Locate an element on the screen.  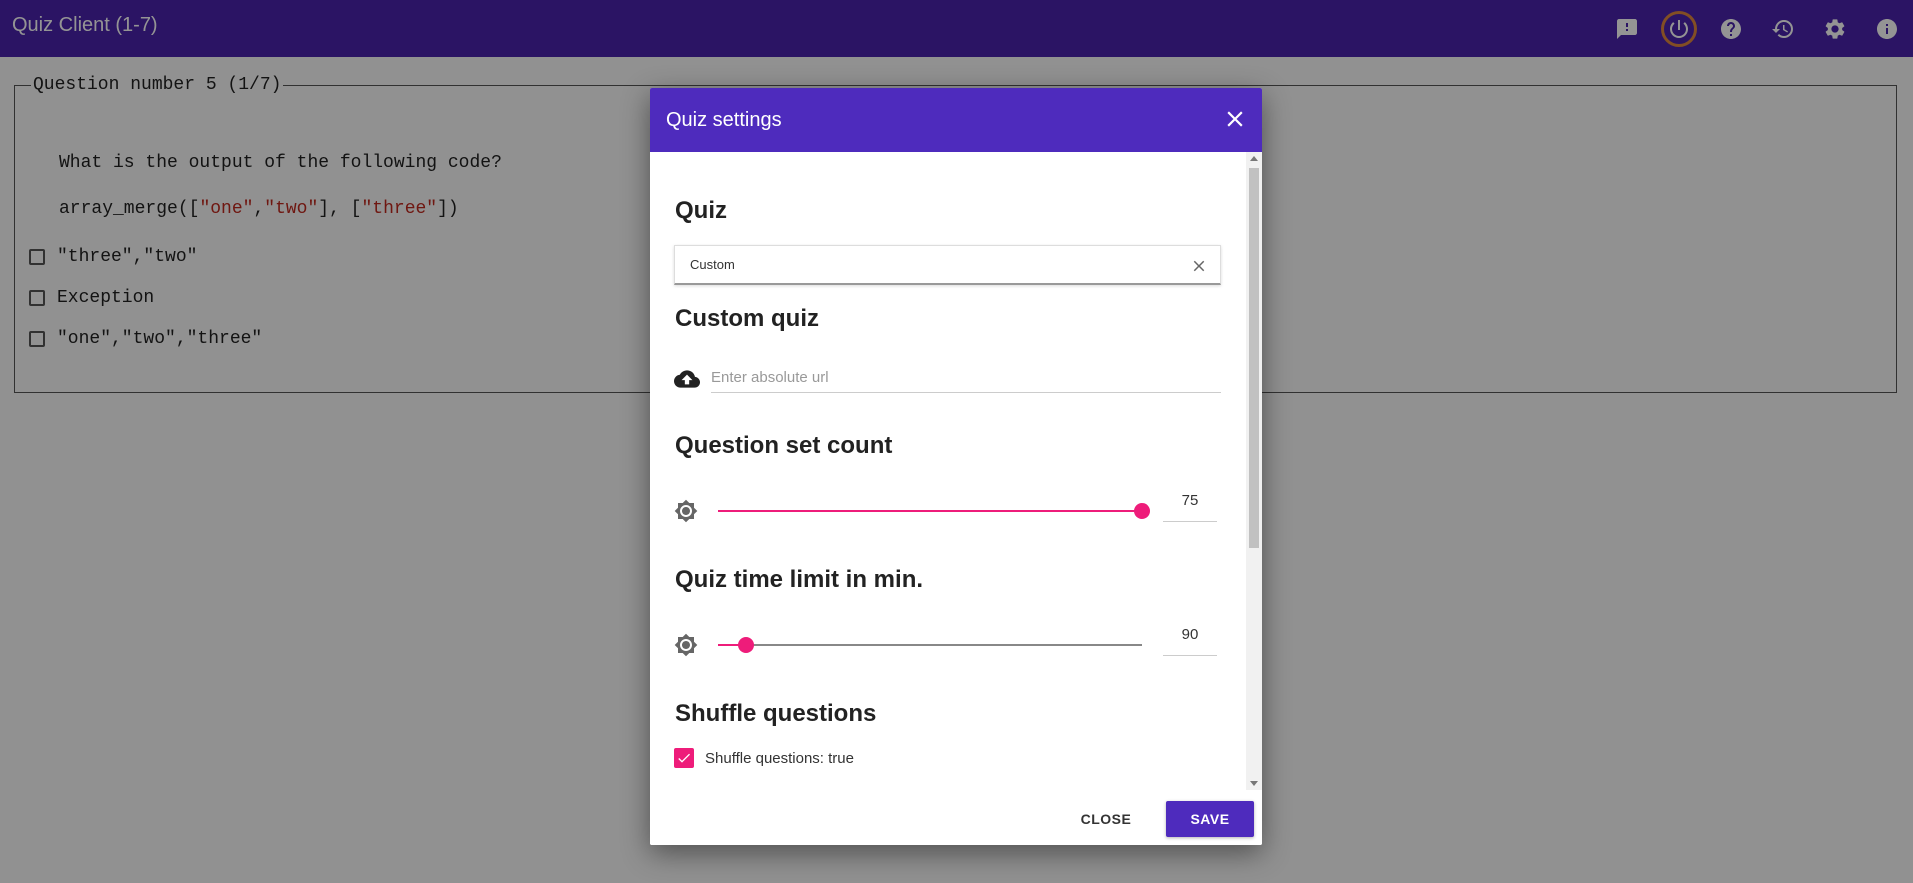
shuffle-checkbox is located at coordinates (684, 758).